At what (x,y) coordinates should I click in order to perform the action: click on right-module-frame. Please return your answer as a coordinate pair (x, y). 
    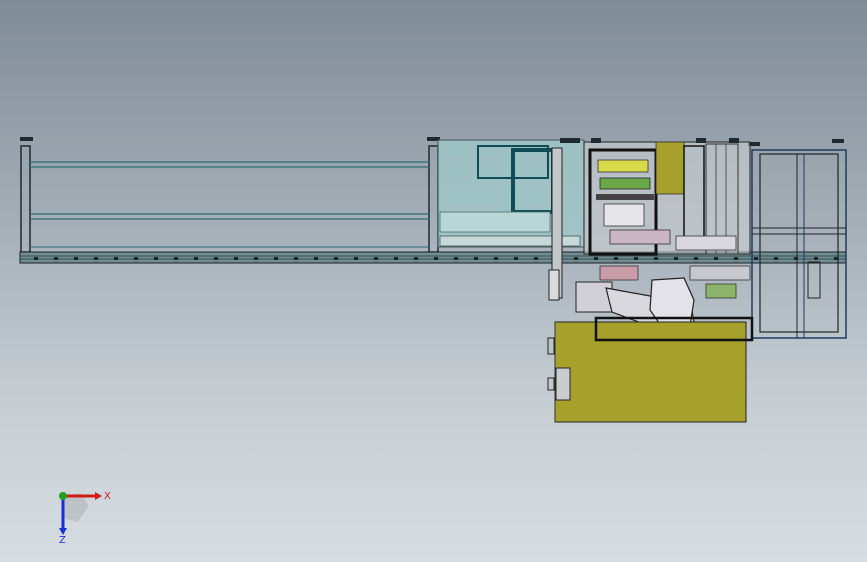
    Looking at the image, I should click on (797, 239).